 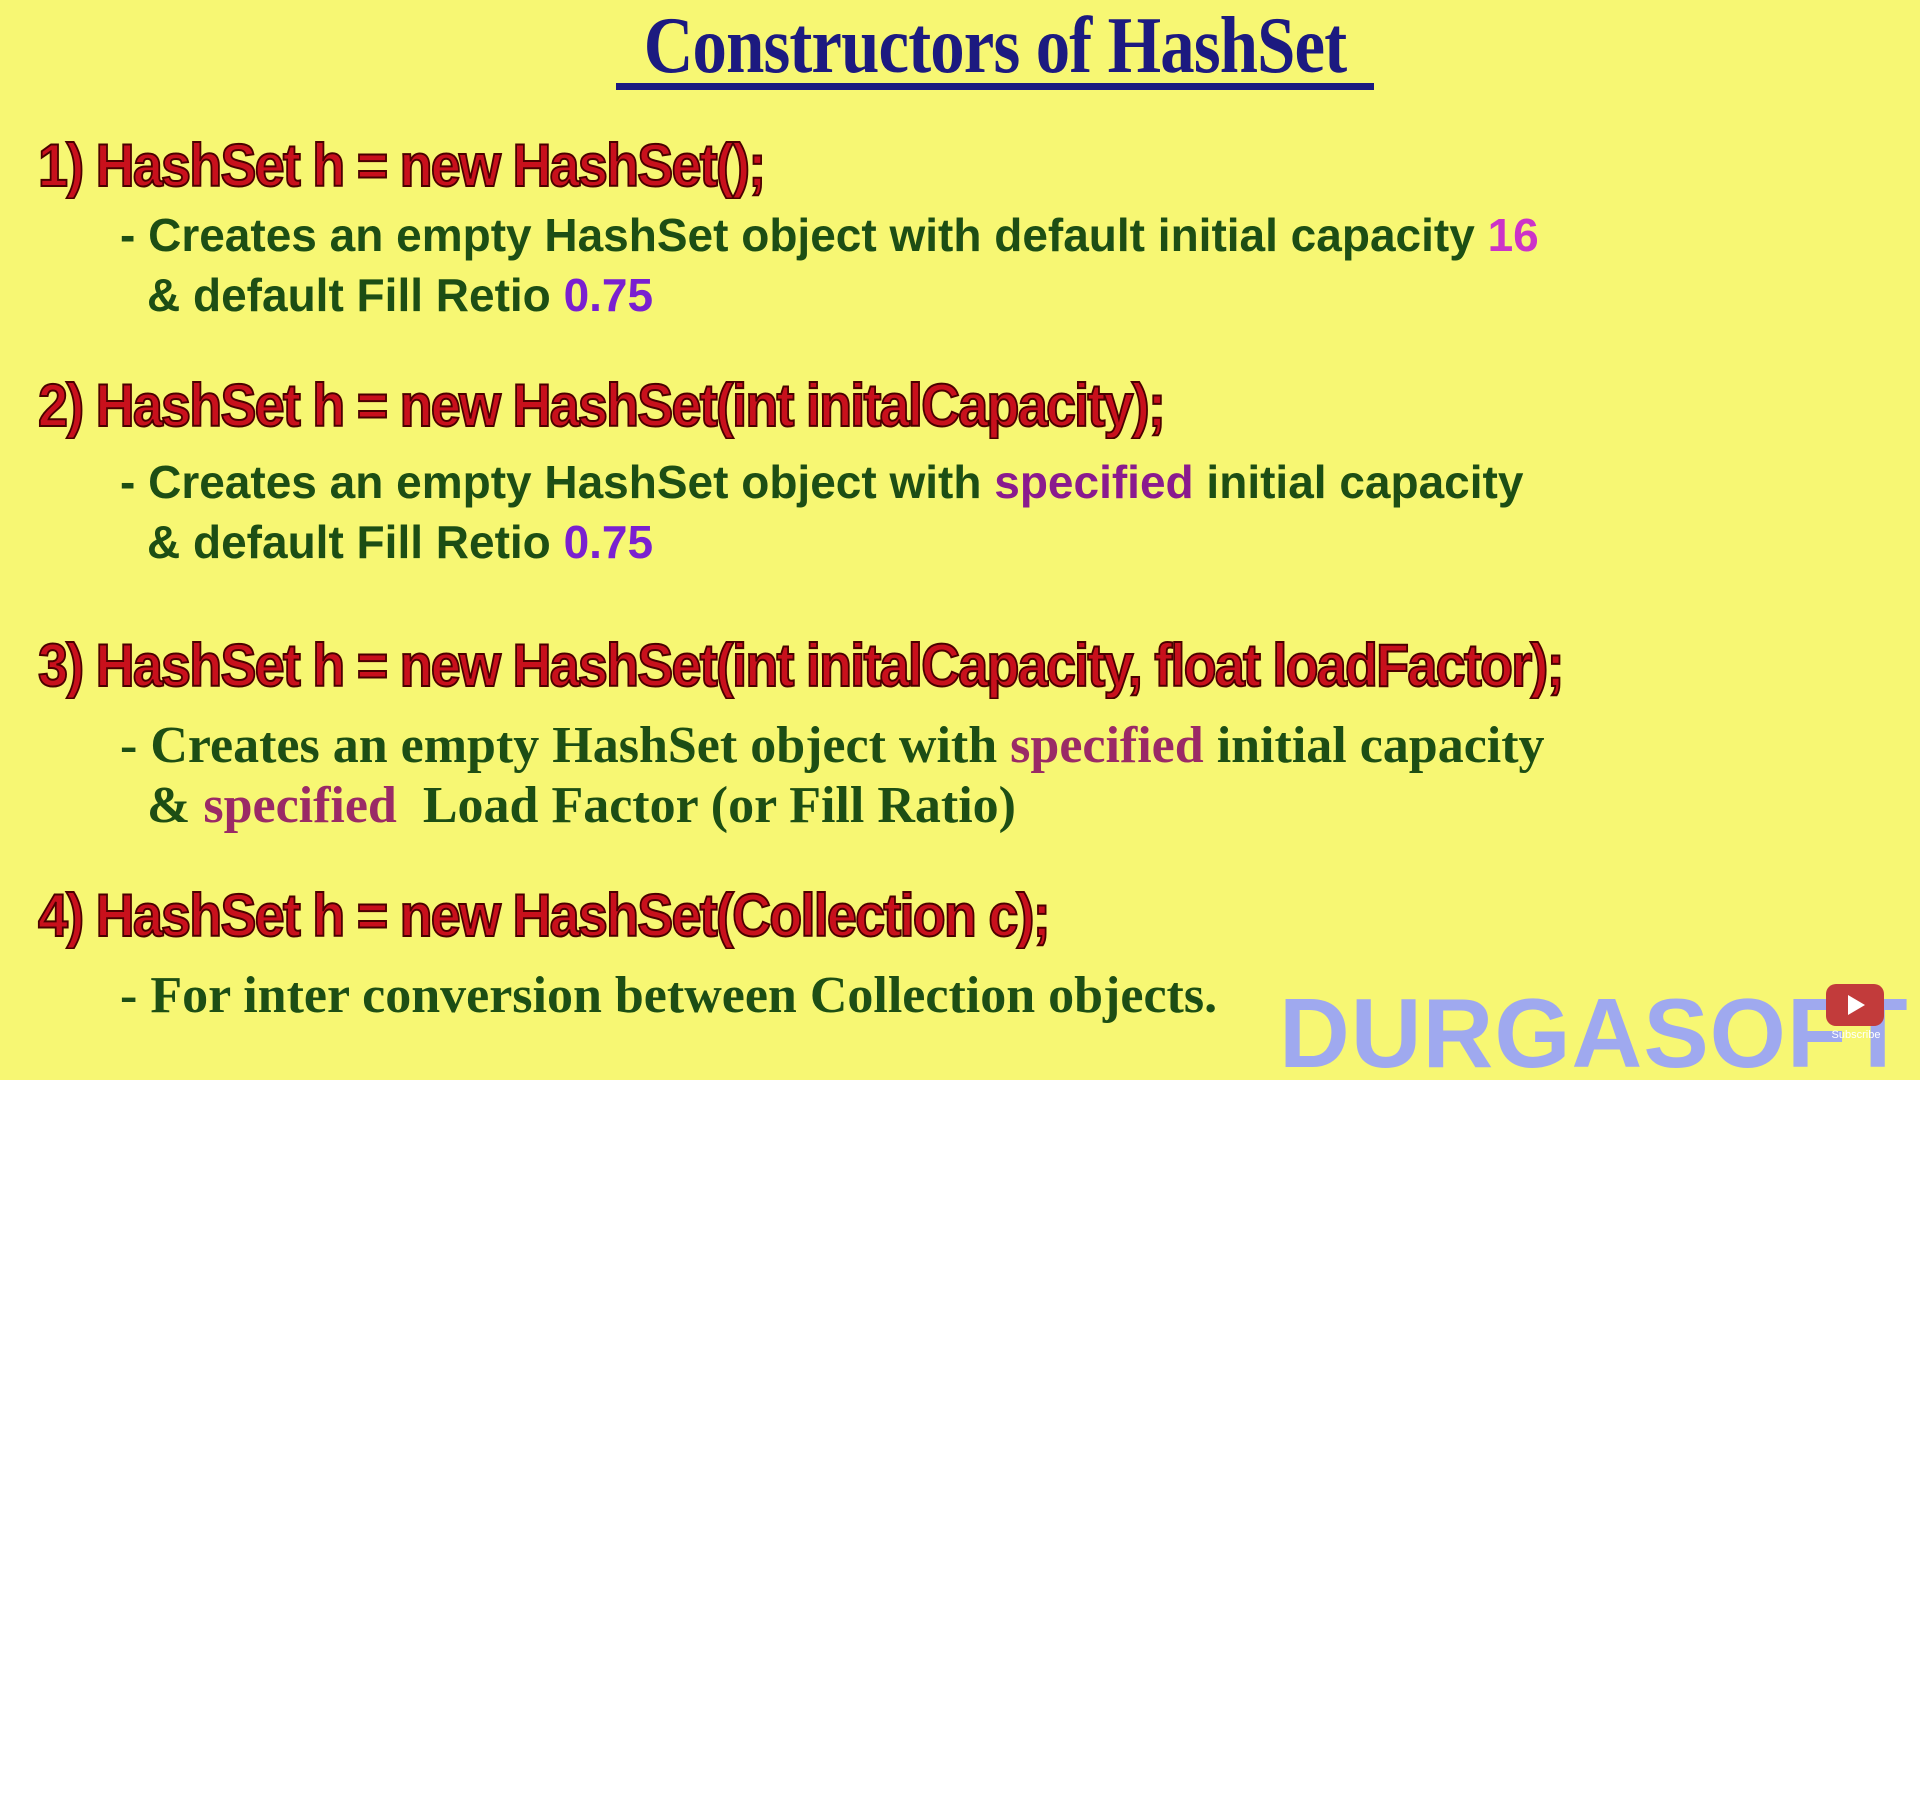 I want to click on constructor-1-signature: 1) HashSet h = new HashSet();, so click(x=402, y=165).